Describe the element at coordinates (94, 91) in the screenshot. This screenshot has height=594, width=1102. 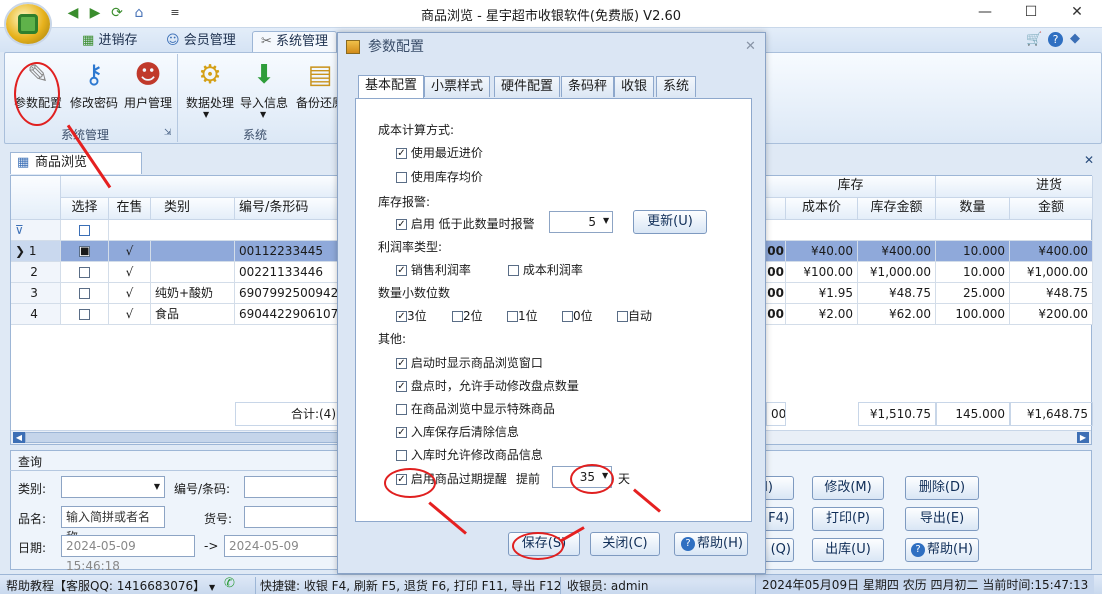
I see `change-password-button: ⚷ 修改密码` at that location.